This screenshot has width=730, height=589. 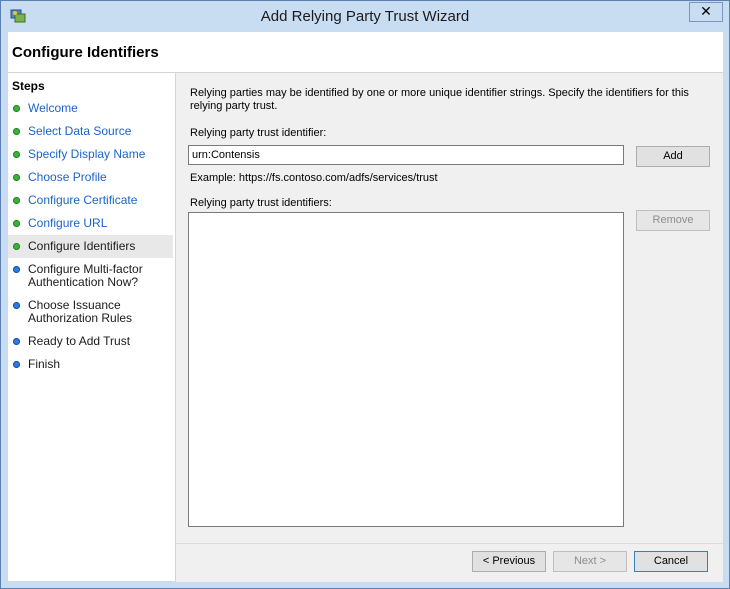 What do you see at coordinates (44, 364) in the screenshot?
I see `step-label: Finish` at bounding box center [44, 364].